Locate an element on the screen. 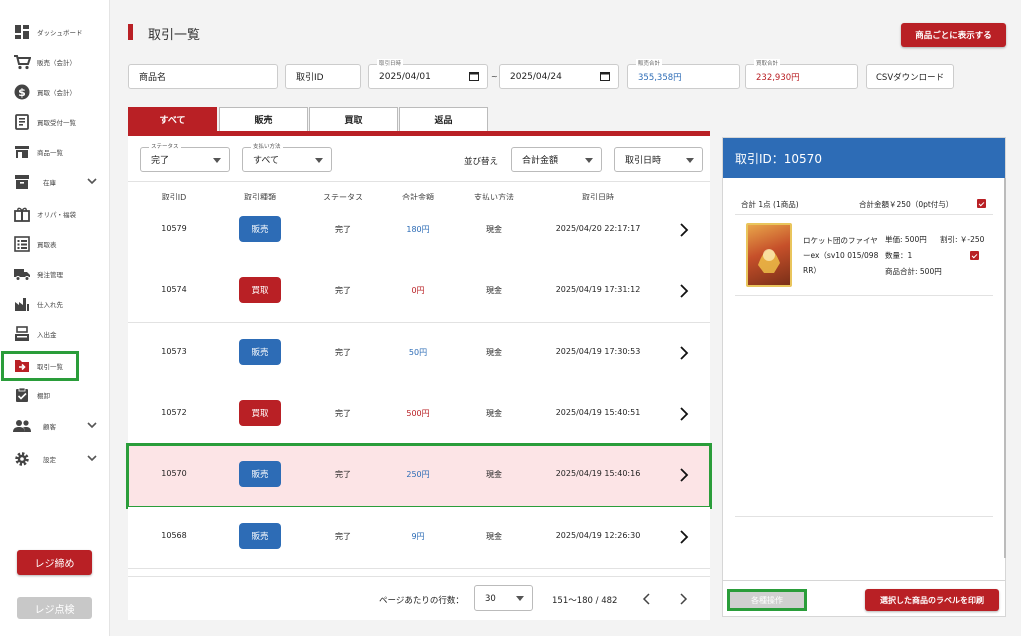 This screenshot has width=1021, height=636. table-row: 10579 販売 完了 180円 現金 2025/04/20 22:17:17 is located at coordinates (419, 231).